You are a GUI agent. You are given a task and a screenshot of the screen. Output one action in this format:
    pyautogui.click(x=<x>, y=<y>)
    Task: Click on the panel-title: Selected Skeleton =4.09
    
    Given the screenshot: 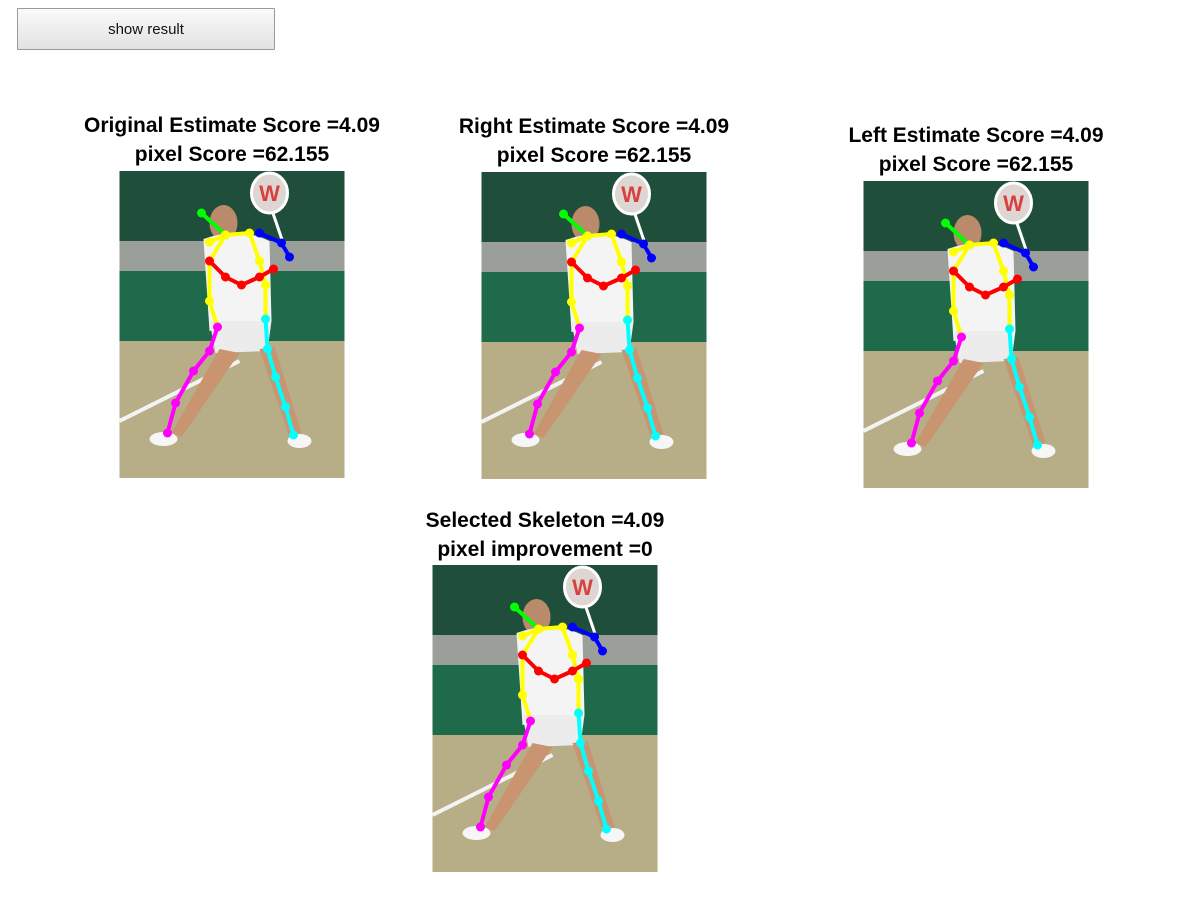 What is the action you would take?
    pyautogui.click(x=545, y=520)
    